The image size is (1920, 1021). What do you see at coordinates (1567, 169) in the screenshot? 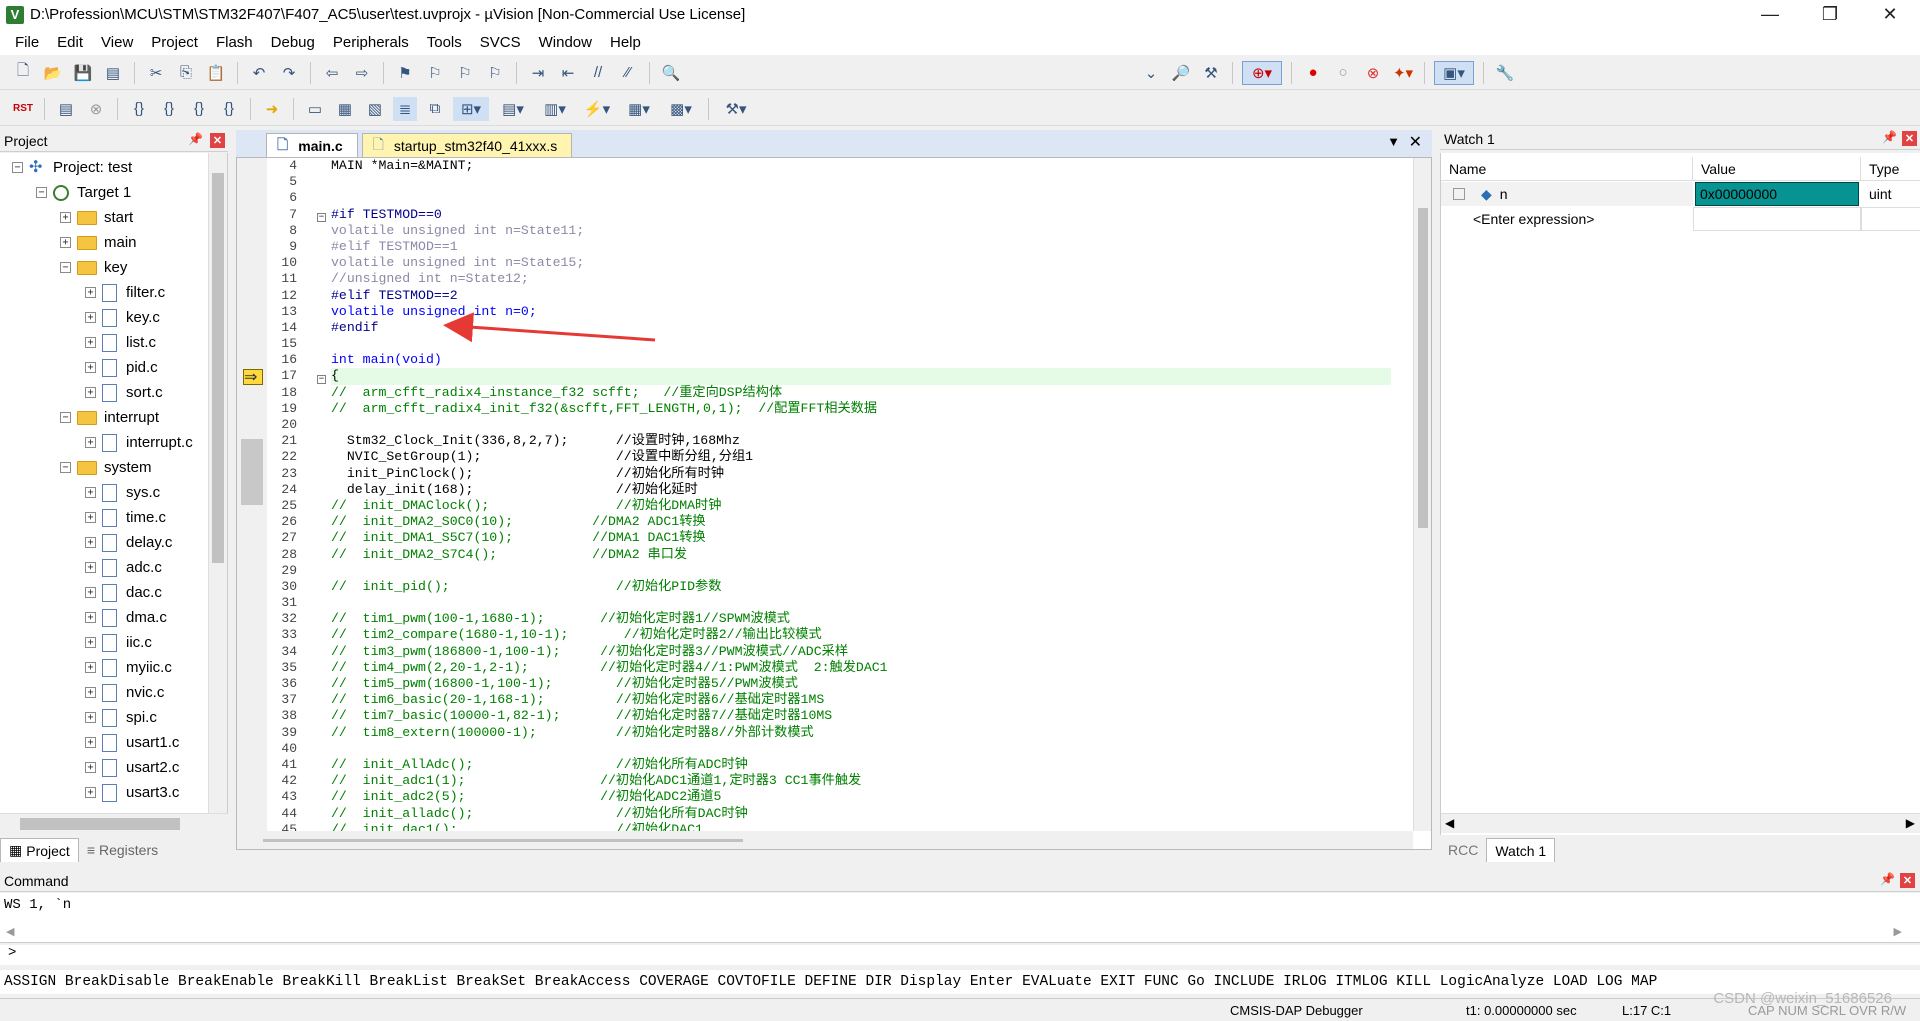
I see `watch-header-name: Name` at bounding box center [1567, 169].